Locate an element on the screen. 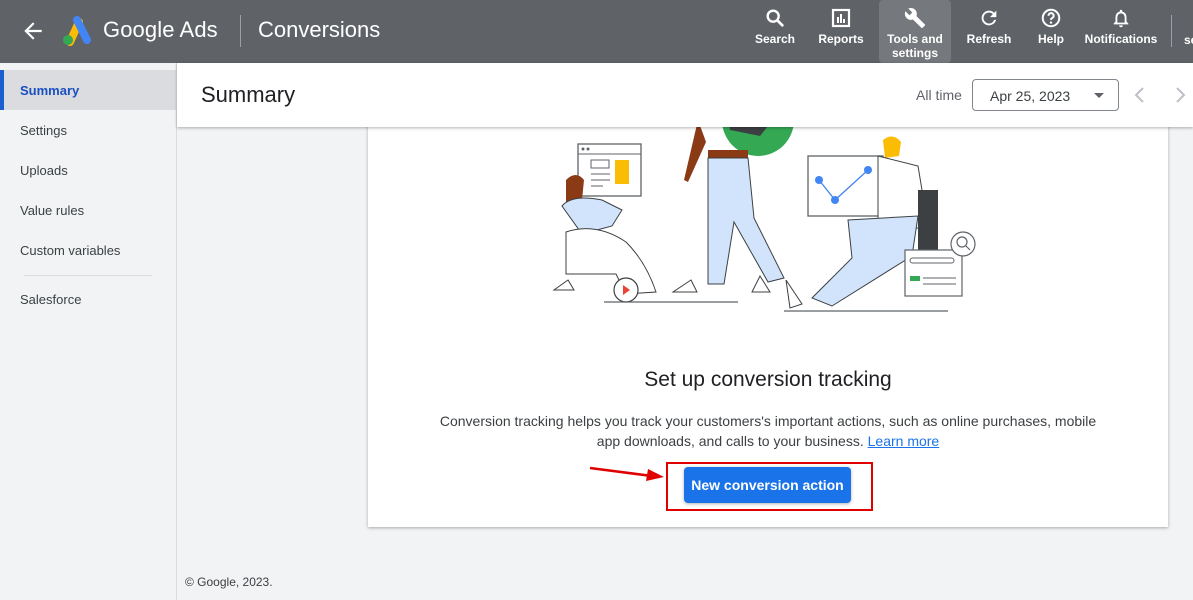  date-range-select: Apr 25, 2023 is located at coordinates (1045, 95).